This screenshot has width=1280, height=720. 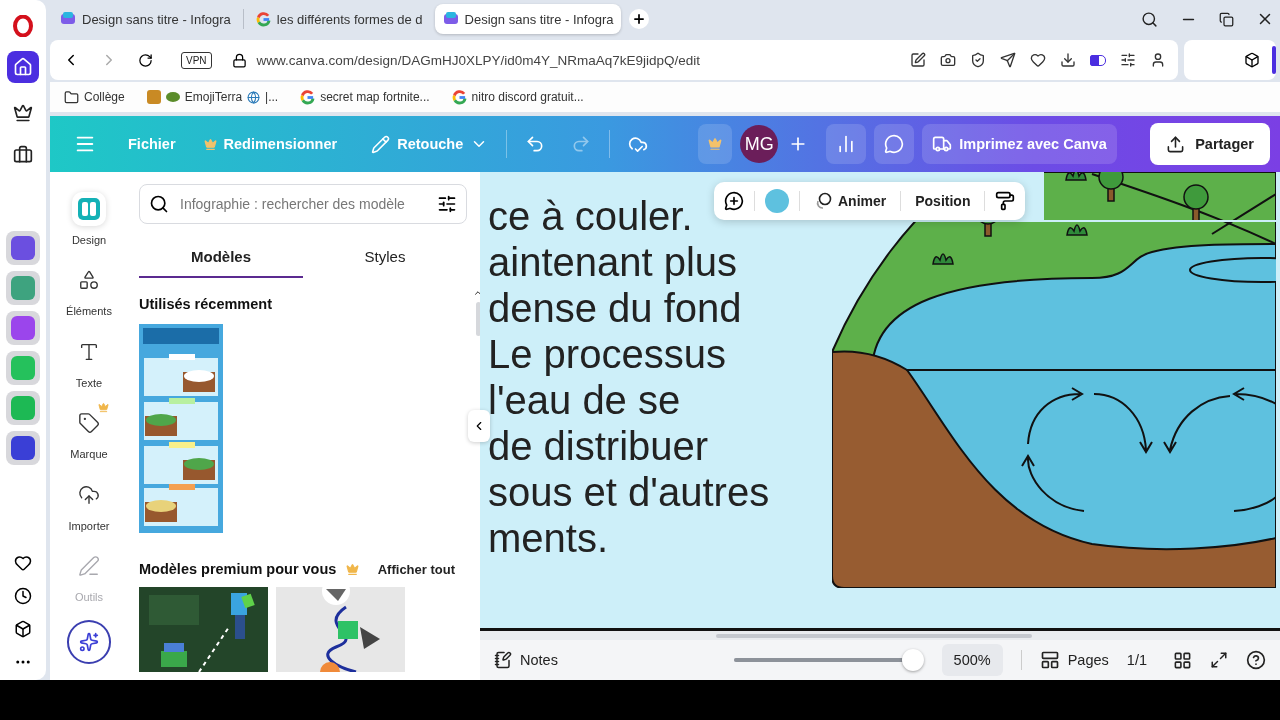 I want to click on fullscreen-icon, so click(x=1219, y=660).